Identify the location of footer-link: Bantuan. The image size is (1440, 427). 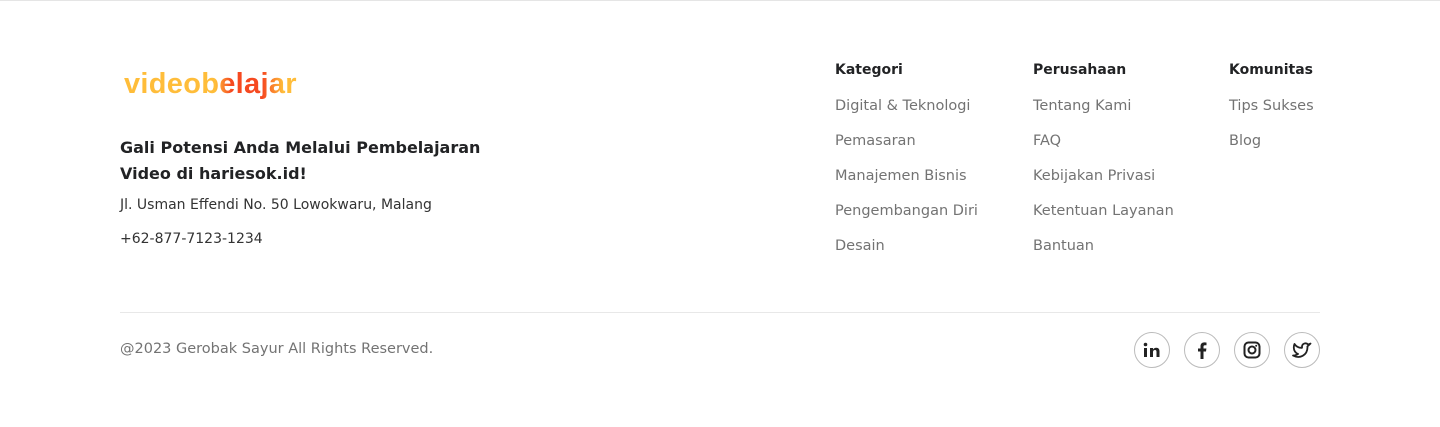
(1103, 255).